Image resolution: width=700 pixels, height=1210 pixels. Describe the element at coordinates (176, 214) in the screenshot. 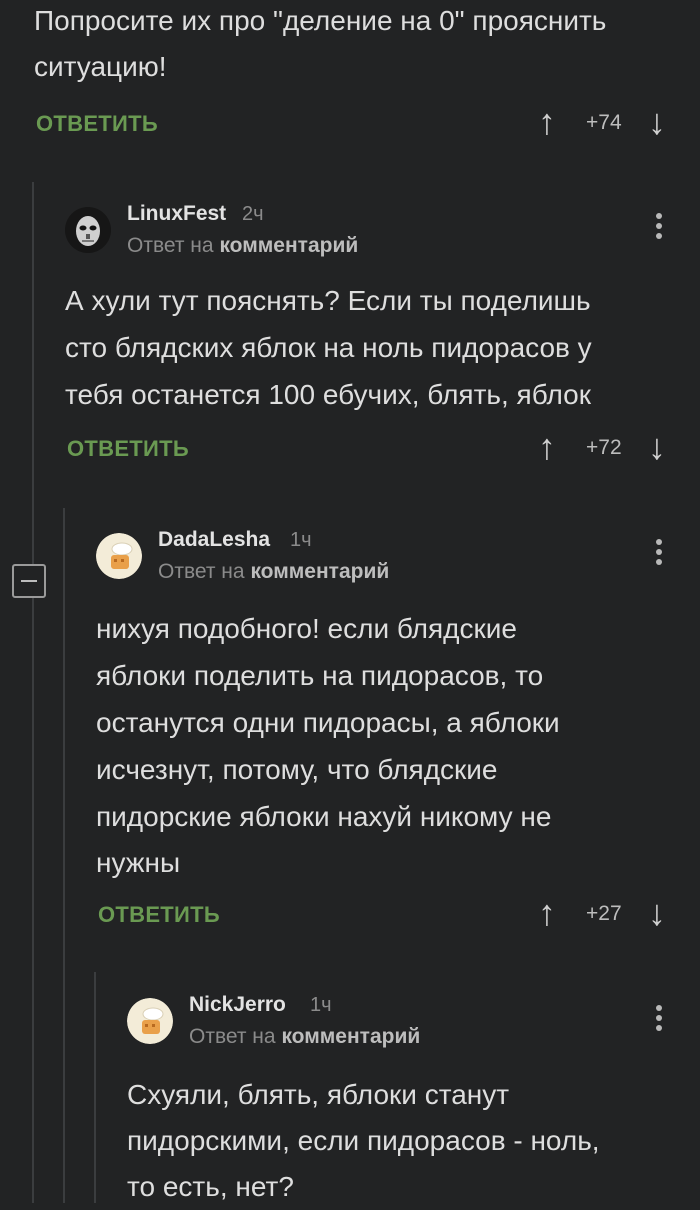

I see `username: LinuxFest` at that location.